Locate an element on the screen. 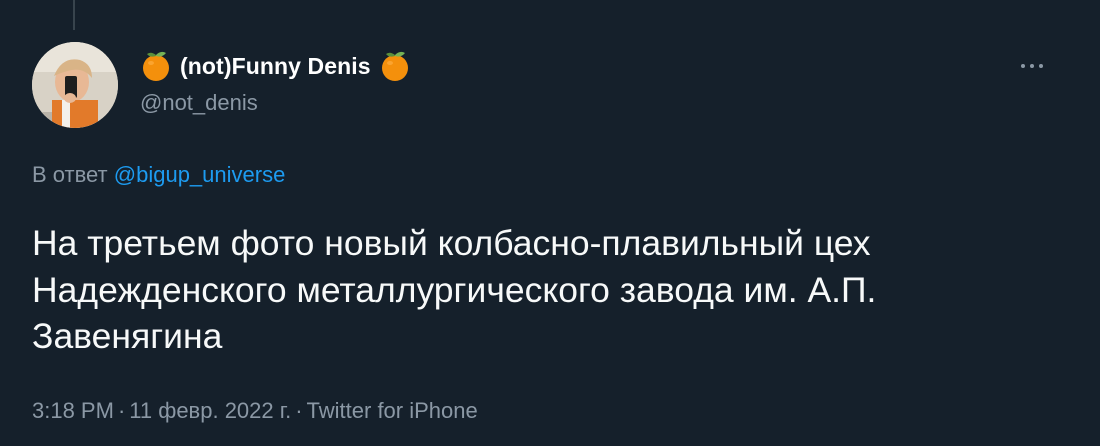 The height and width of the screenshot is (446, 1100). avatar-photo is located at coordinates (75, 85).